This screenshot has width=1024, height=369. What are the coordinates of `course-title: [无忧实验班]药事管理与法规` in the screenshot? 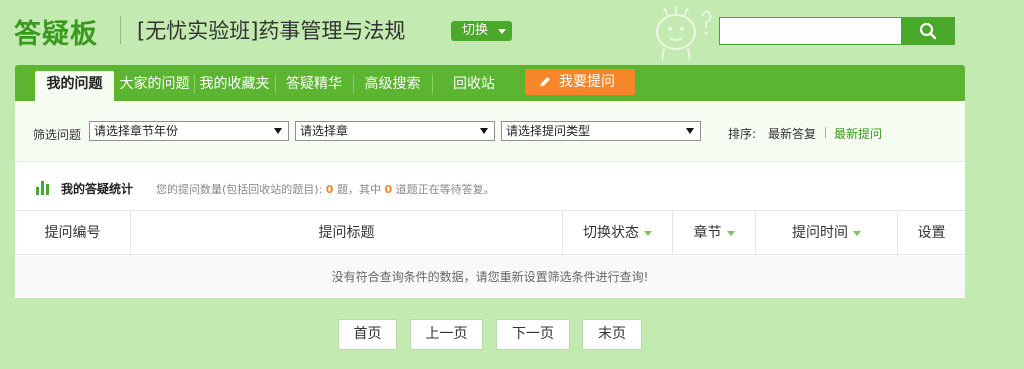 It's located at (271, 31).